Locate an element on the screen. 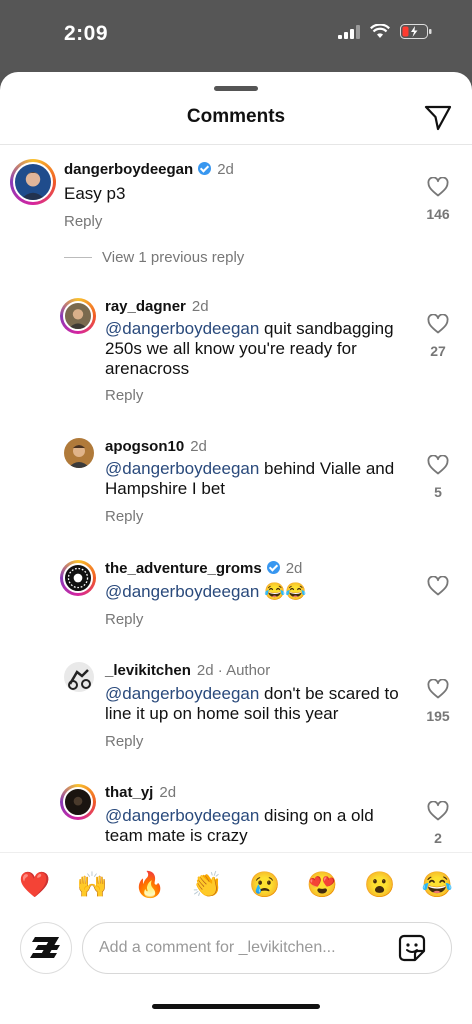  like-count: 27 is located at coordinates (438, 351).